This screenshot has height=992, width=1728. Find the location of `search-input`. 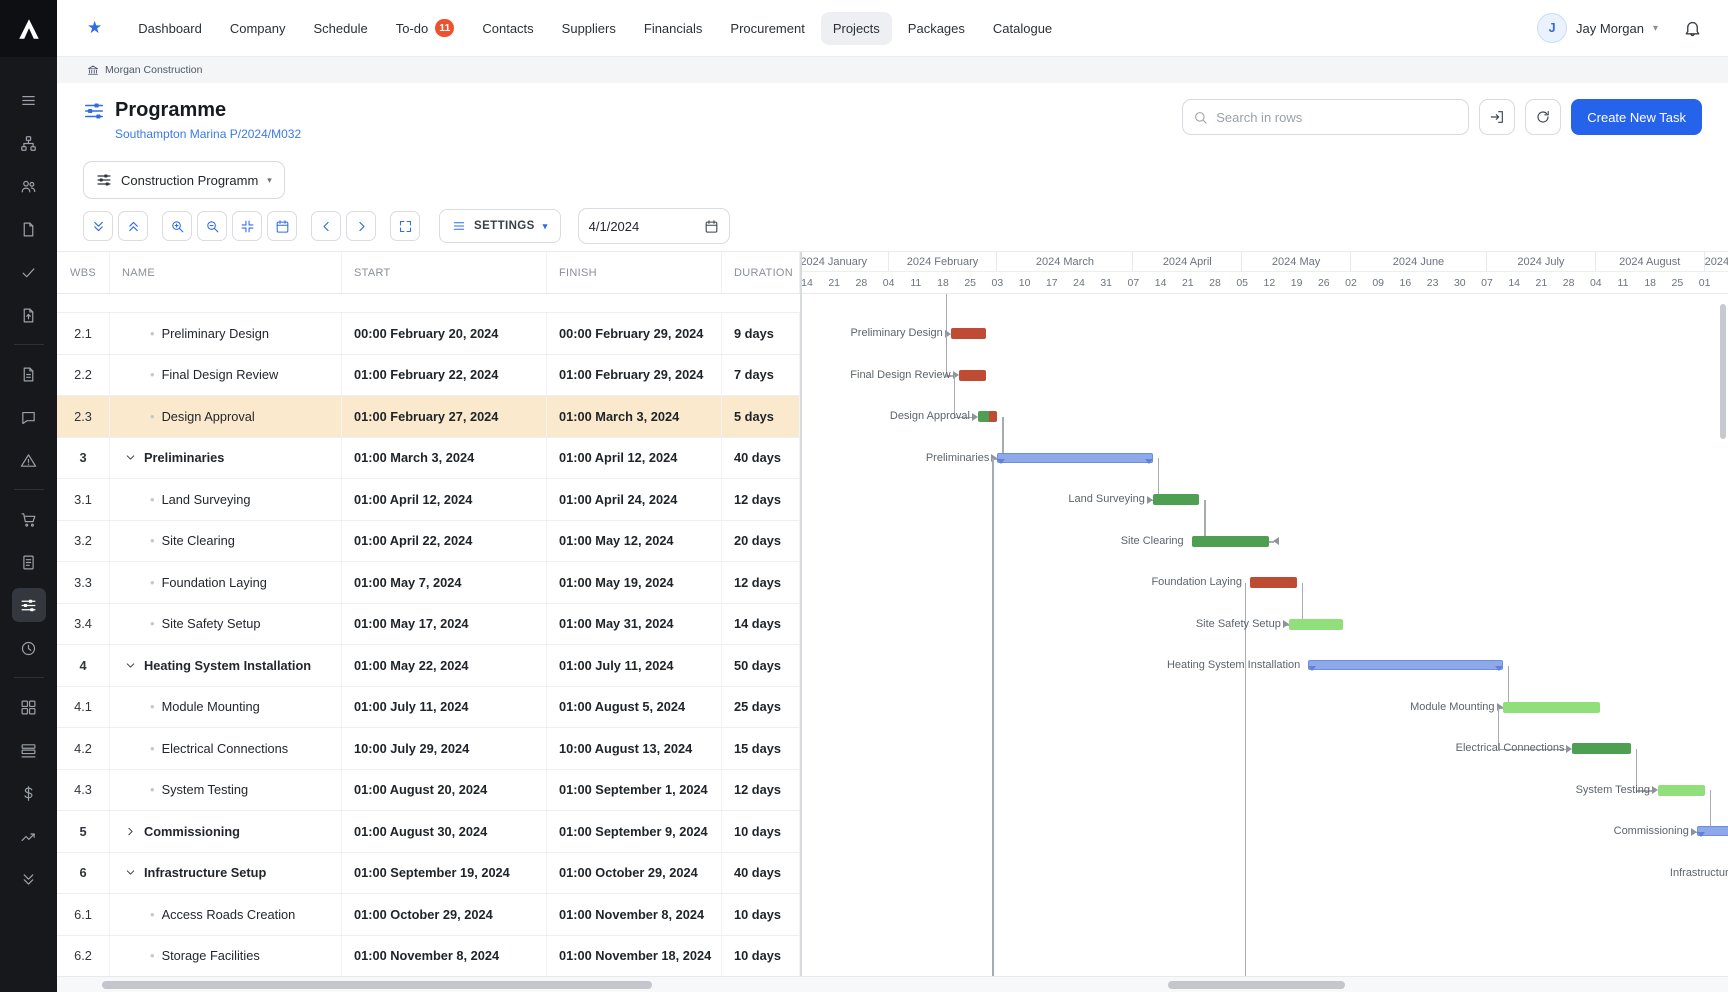

search-input is located at coordinates (1337, 117).